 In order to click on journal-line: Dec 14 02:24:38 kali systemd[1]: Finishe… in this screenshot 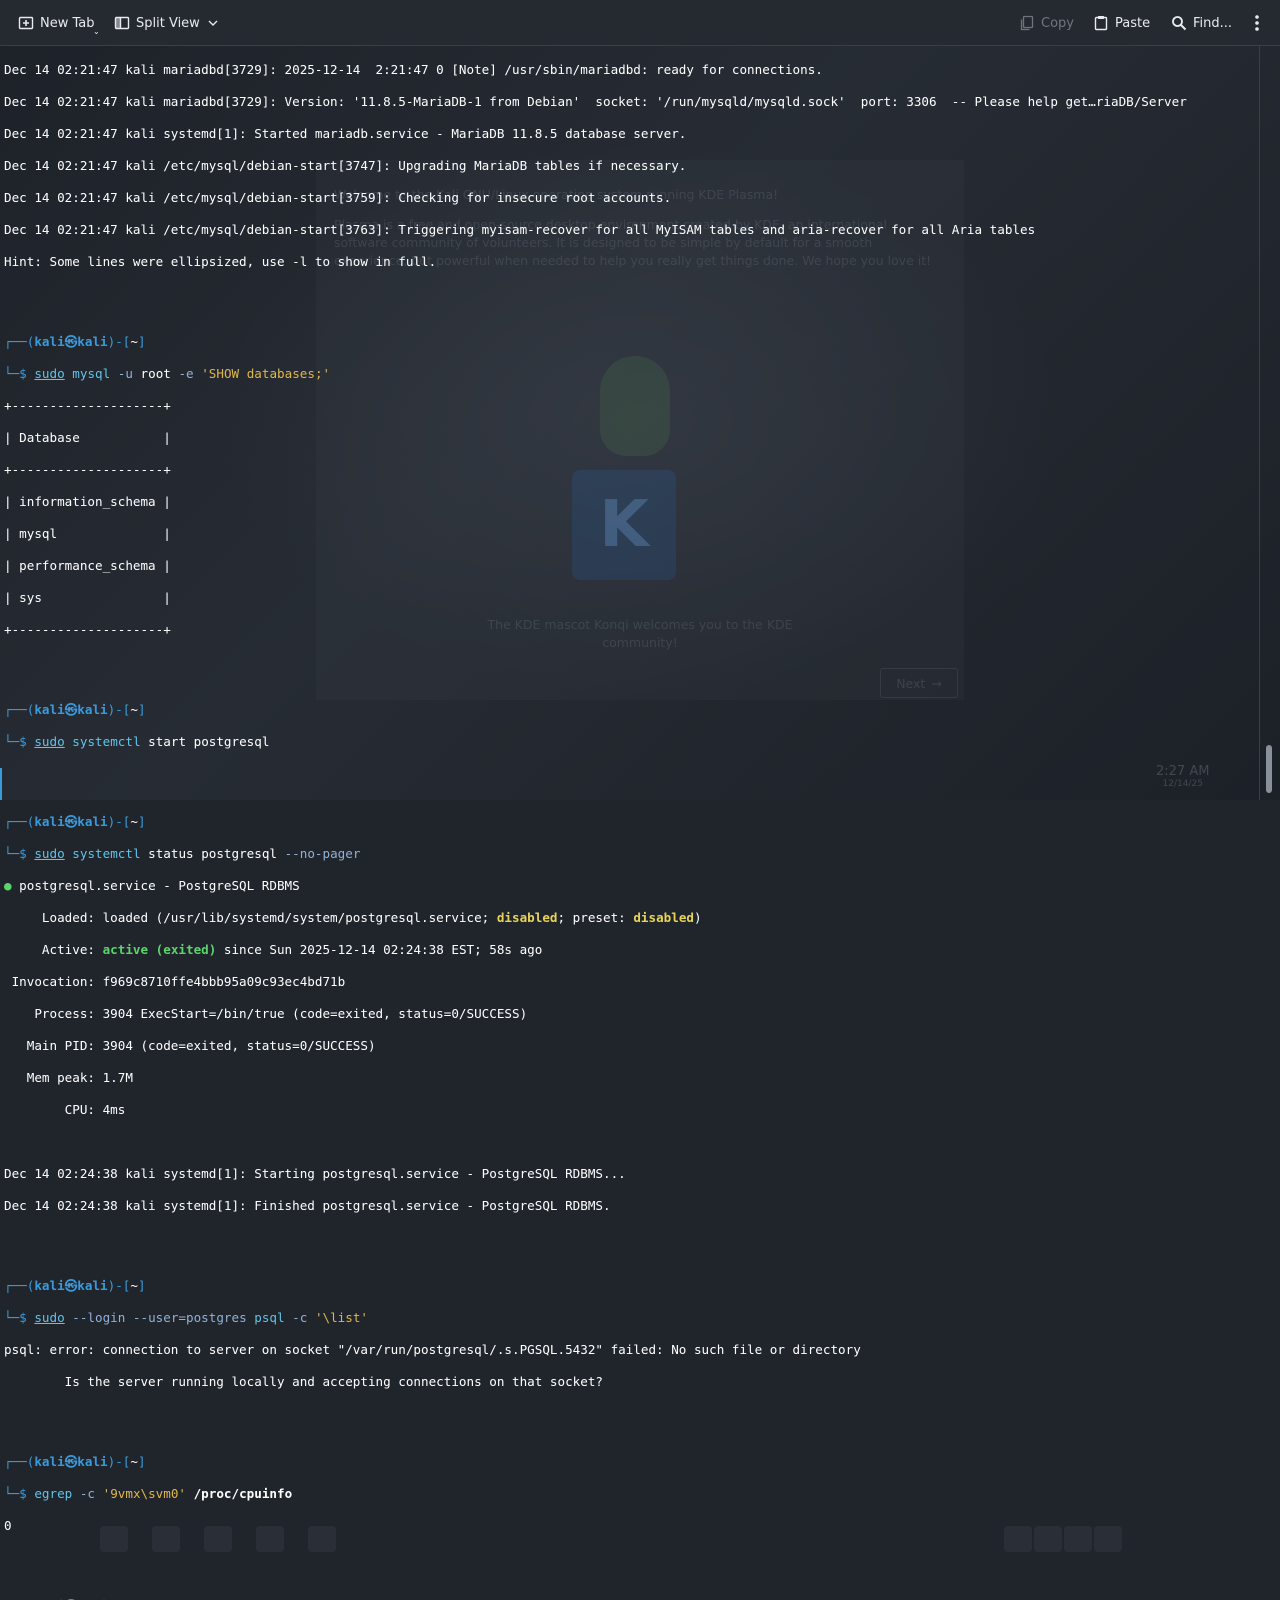, I will do `click(307, 1205)`.